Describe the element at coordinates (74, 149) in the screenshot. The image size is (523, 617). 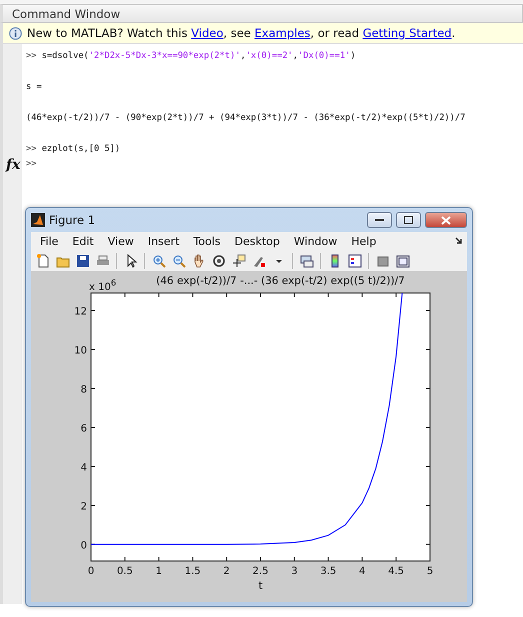
I see `command-line: >> ezplot(s,[0 5])` at that location.